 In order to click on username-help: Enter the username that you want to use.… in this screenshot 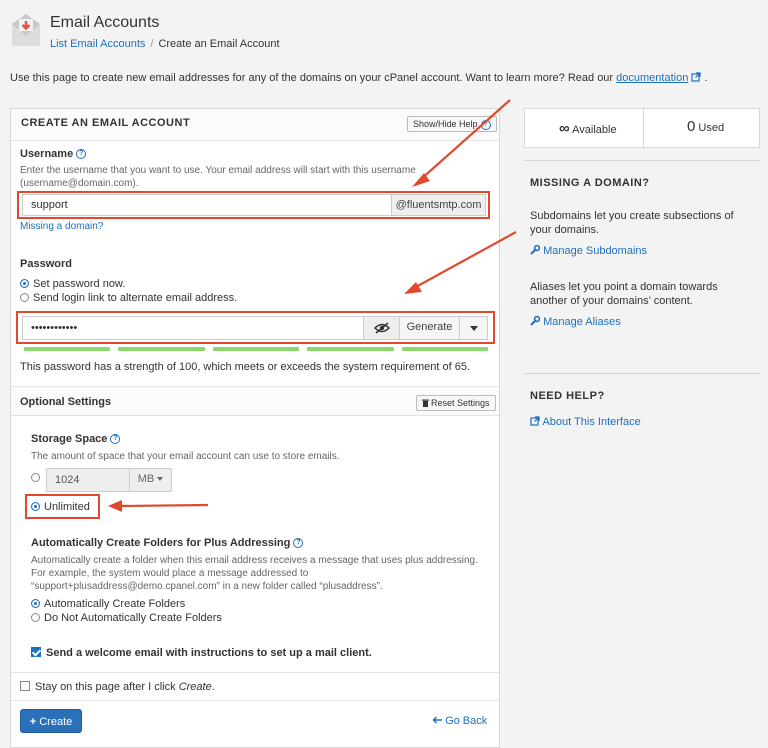, I will do `click(218, 177)`.